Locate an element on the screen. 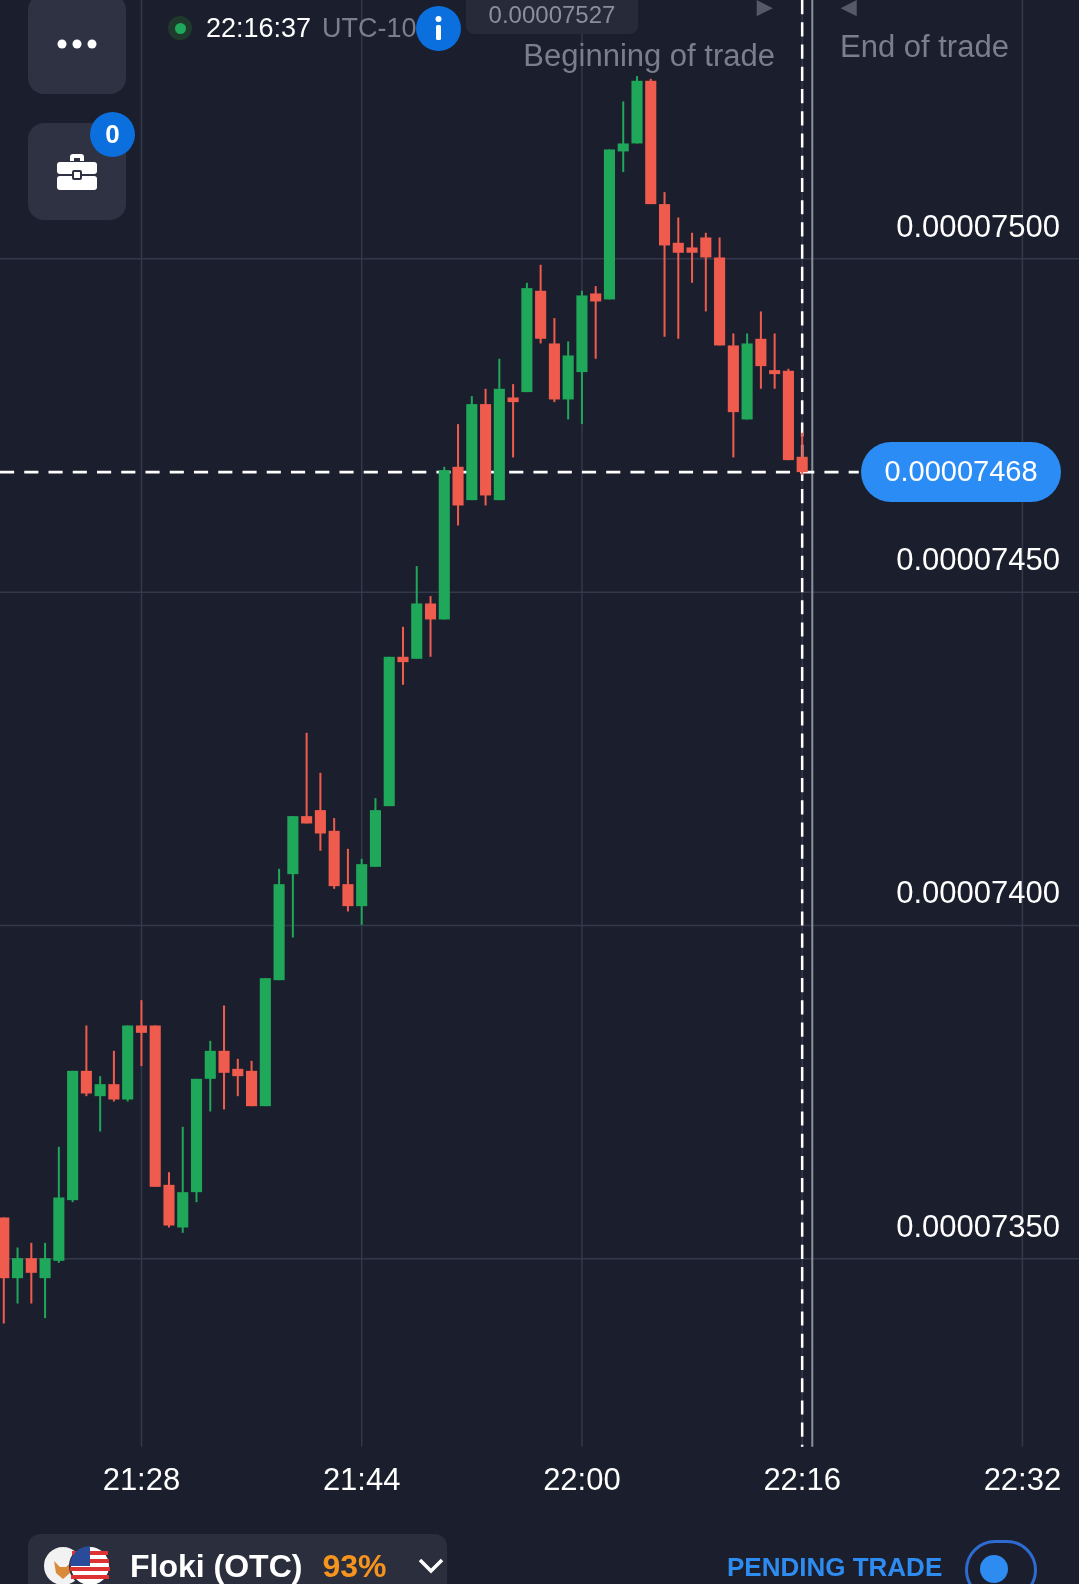 This screenshot has width=1079, height=1584. time-axis-label: 22:16 is located at coordinates (802, 1480).